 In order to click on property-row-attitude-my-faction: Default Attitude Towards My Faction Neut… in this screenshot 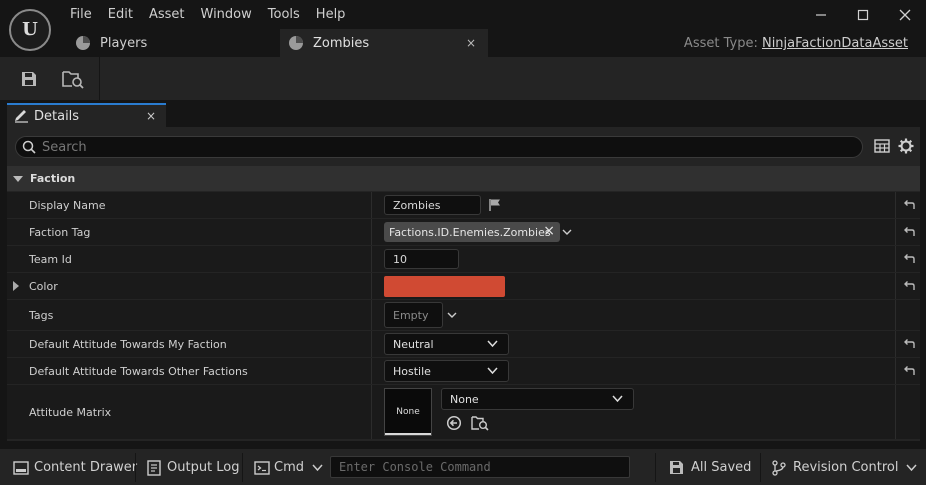, I will do `click(463, 344)`.